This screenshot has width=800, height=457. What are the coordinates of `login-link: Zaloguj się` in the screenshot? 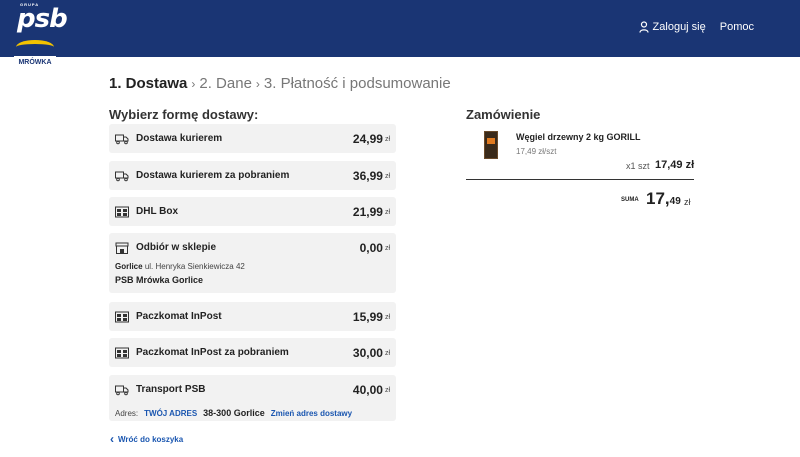 It's located at (672, 27).